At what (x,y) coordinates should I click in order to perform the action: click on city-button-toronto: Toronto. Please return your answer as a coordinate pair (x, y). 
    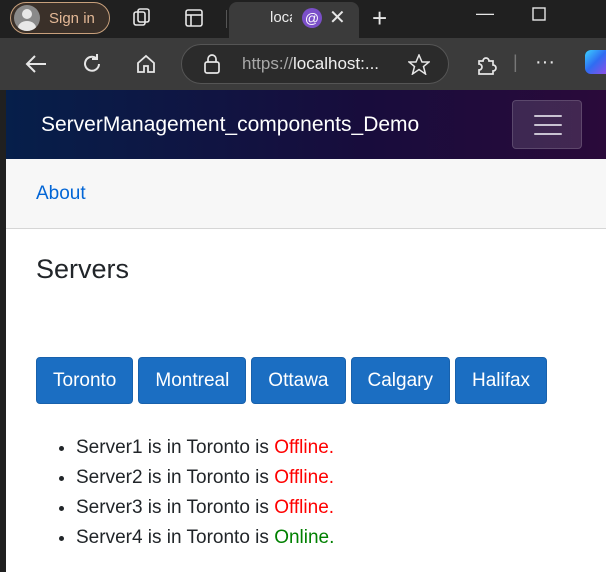
    Looking at the image, I should click on (85, 380).